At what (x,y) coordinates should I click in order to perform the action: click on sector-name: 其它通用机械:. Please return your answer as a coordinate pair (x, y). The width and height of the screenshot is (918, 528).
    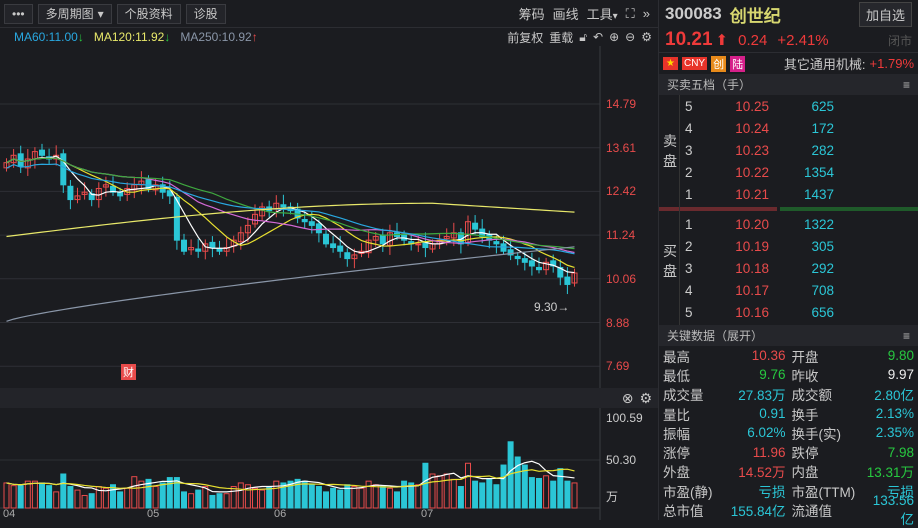
    Looking at the image, I should click on (825, 63).